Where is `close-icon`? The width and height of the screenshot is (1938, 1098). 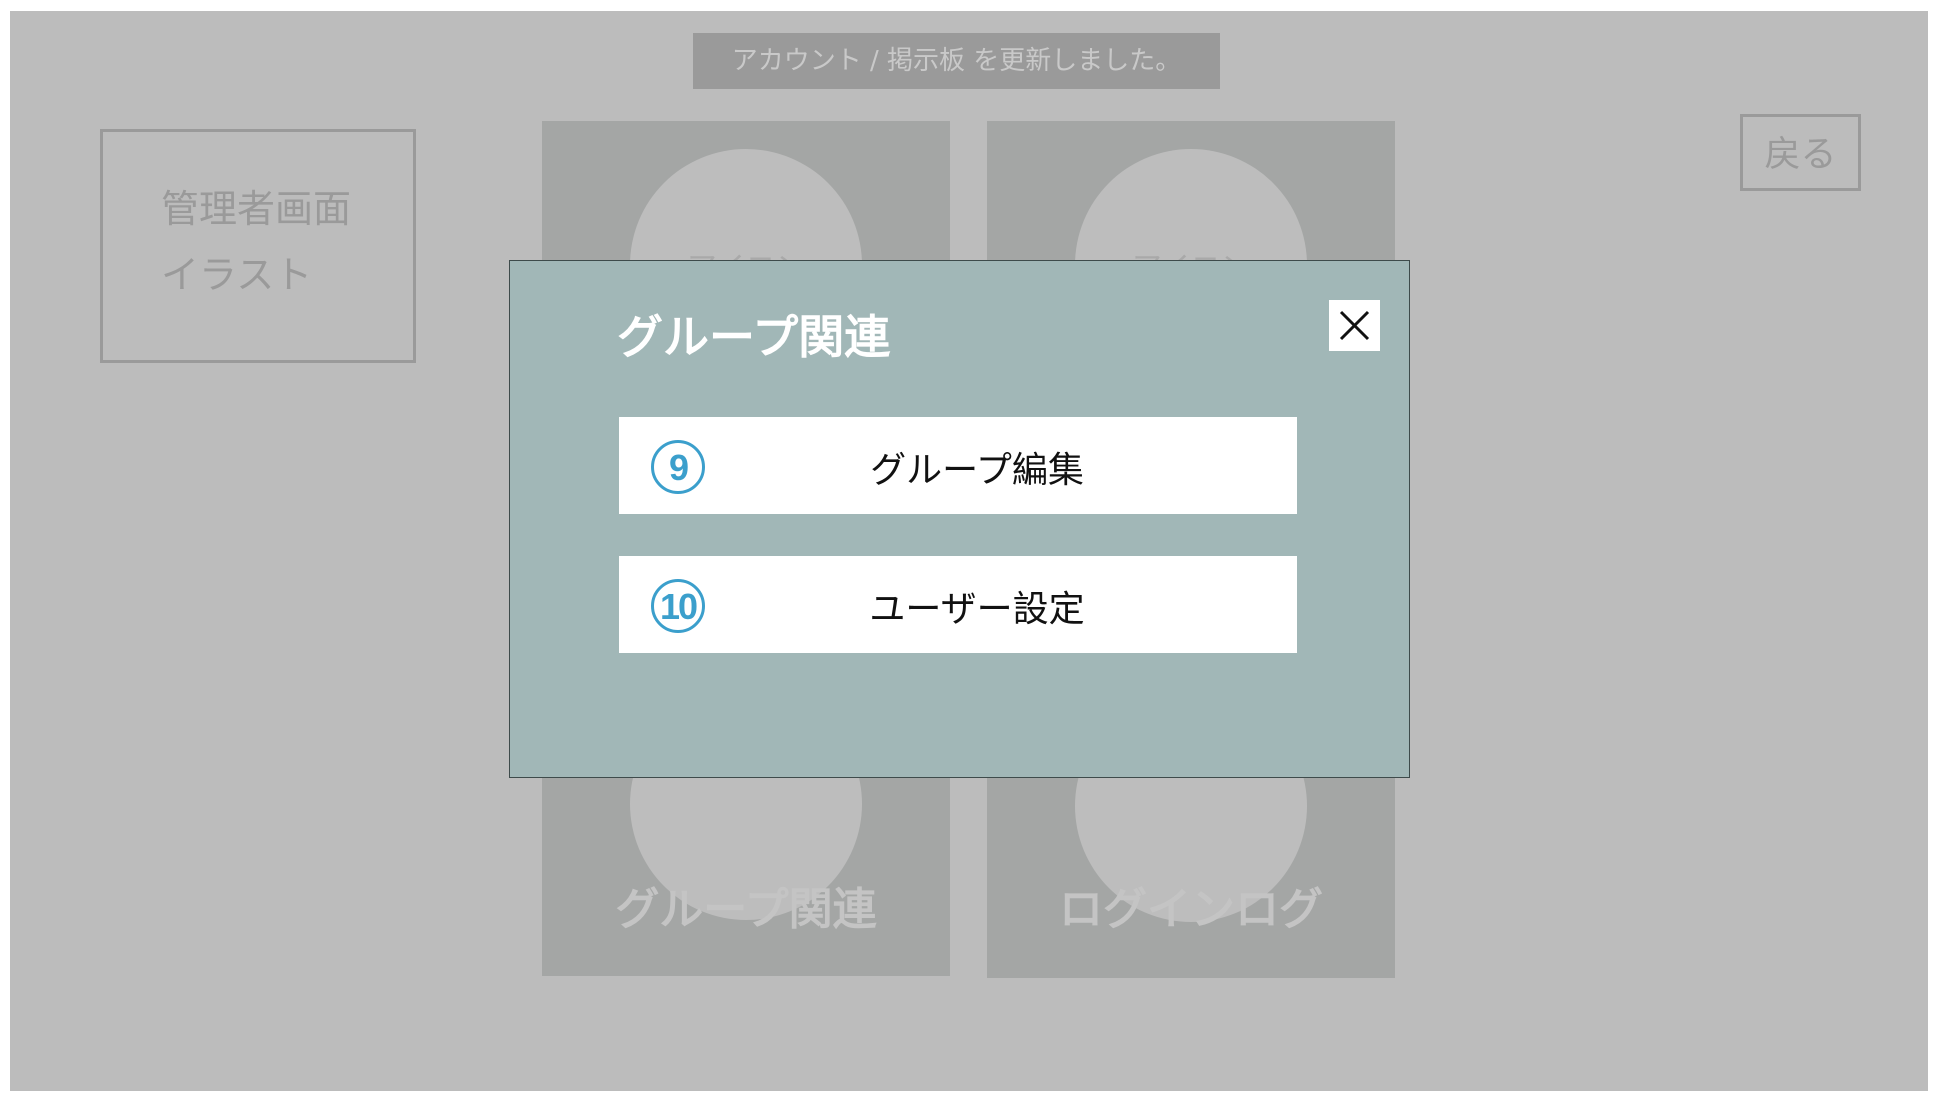 close-icon is located at coordinates (1354, 325).